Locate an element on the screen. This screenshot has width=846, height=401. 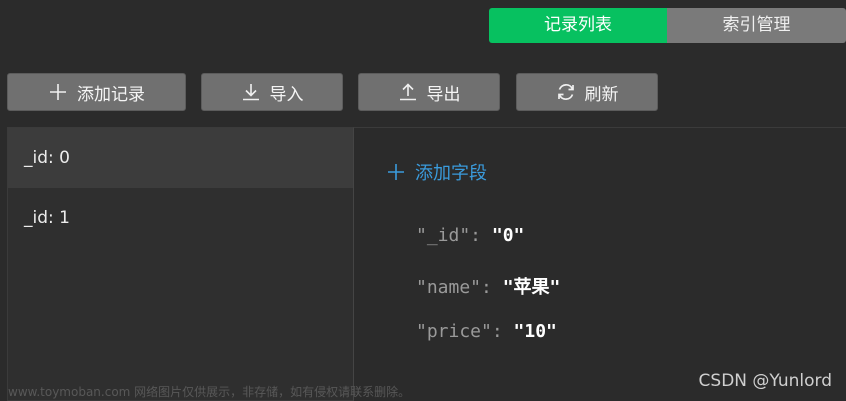
refresh-button: 刷新 is located at coordinates (587, 92).